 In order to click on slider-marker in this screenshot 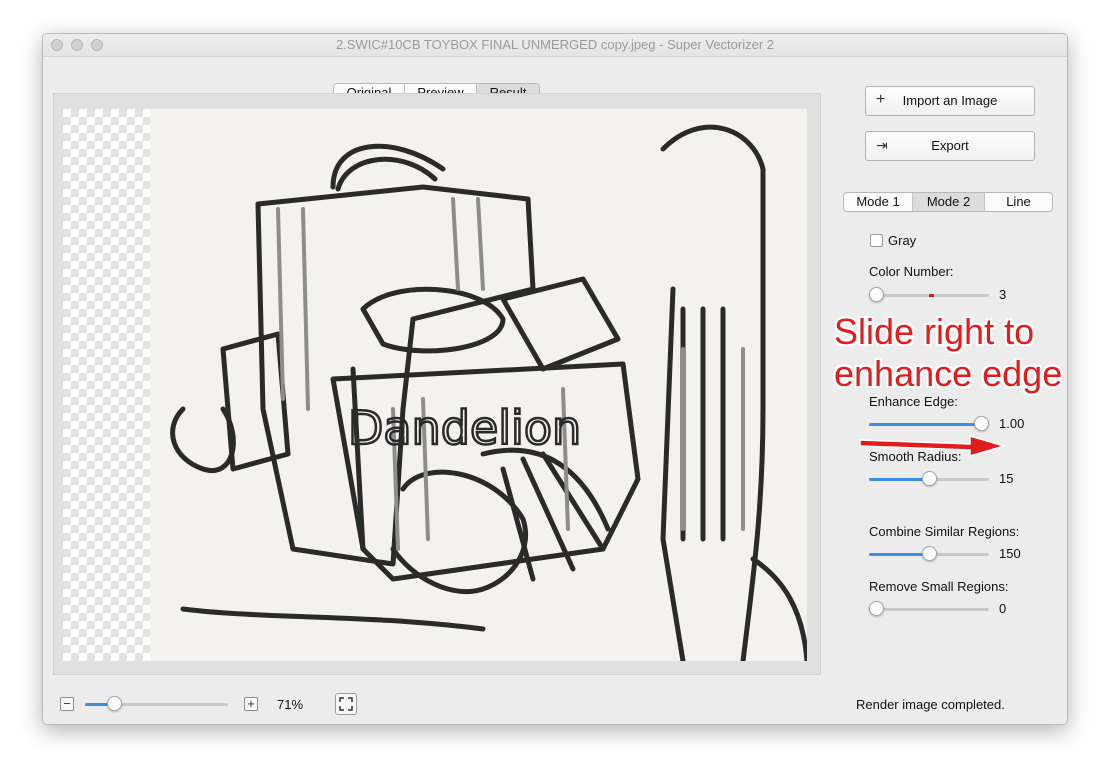, I will do `click(931, 295)`.